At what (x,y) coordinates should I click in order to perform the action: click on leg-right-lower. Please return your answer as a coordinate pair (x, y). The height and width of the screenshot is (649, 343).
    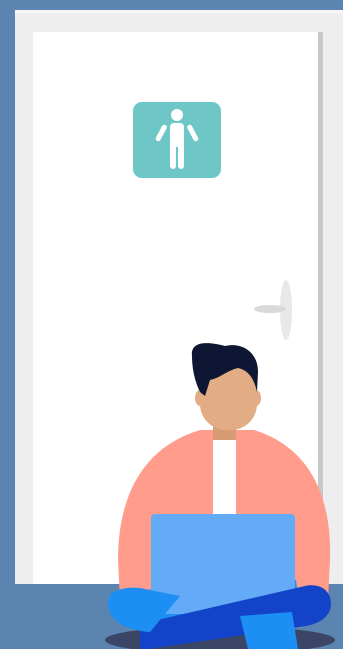
    Looking at the image, I should click on (269, 630).